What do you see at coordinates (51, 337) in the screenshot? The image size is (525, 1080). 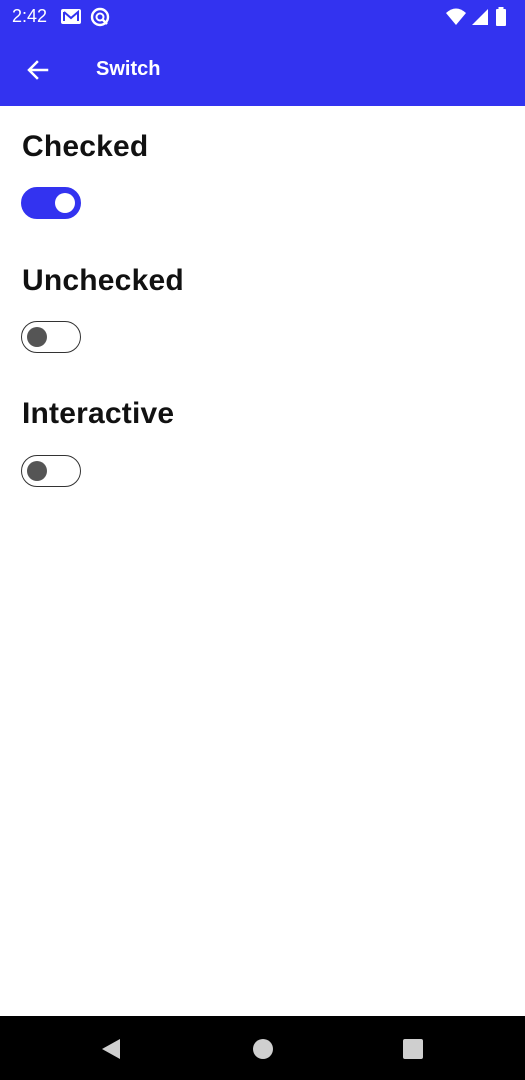 I see `switch-unchecked` at bounding box center [51, 337].